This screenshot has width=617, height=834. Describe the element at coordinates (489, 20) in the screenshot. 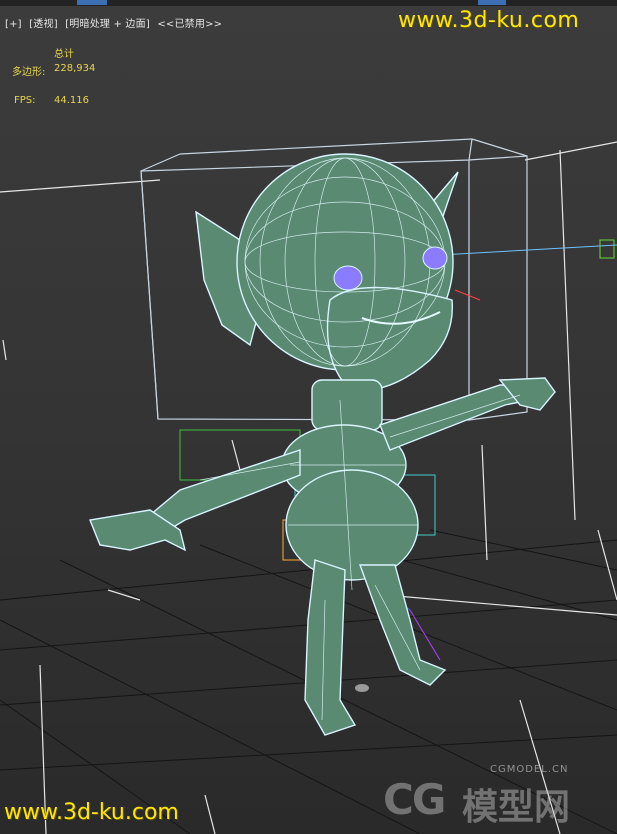

I see `watermark-top: www.3d-ku.com` at that location.